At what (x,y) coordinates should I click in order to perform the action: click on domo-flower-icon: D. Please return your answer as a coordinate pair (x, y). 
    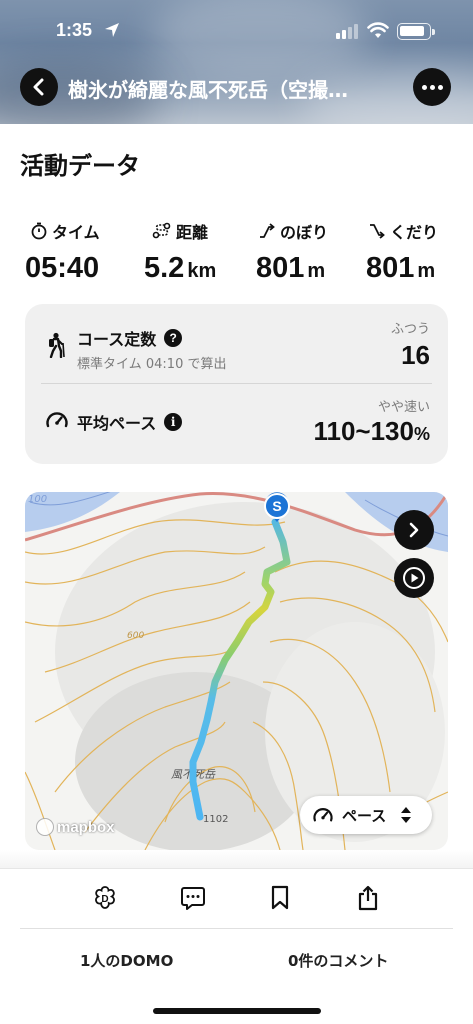
    Looking at the image, I should click on (105, 897).